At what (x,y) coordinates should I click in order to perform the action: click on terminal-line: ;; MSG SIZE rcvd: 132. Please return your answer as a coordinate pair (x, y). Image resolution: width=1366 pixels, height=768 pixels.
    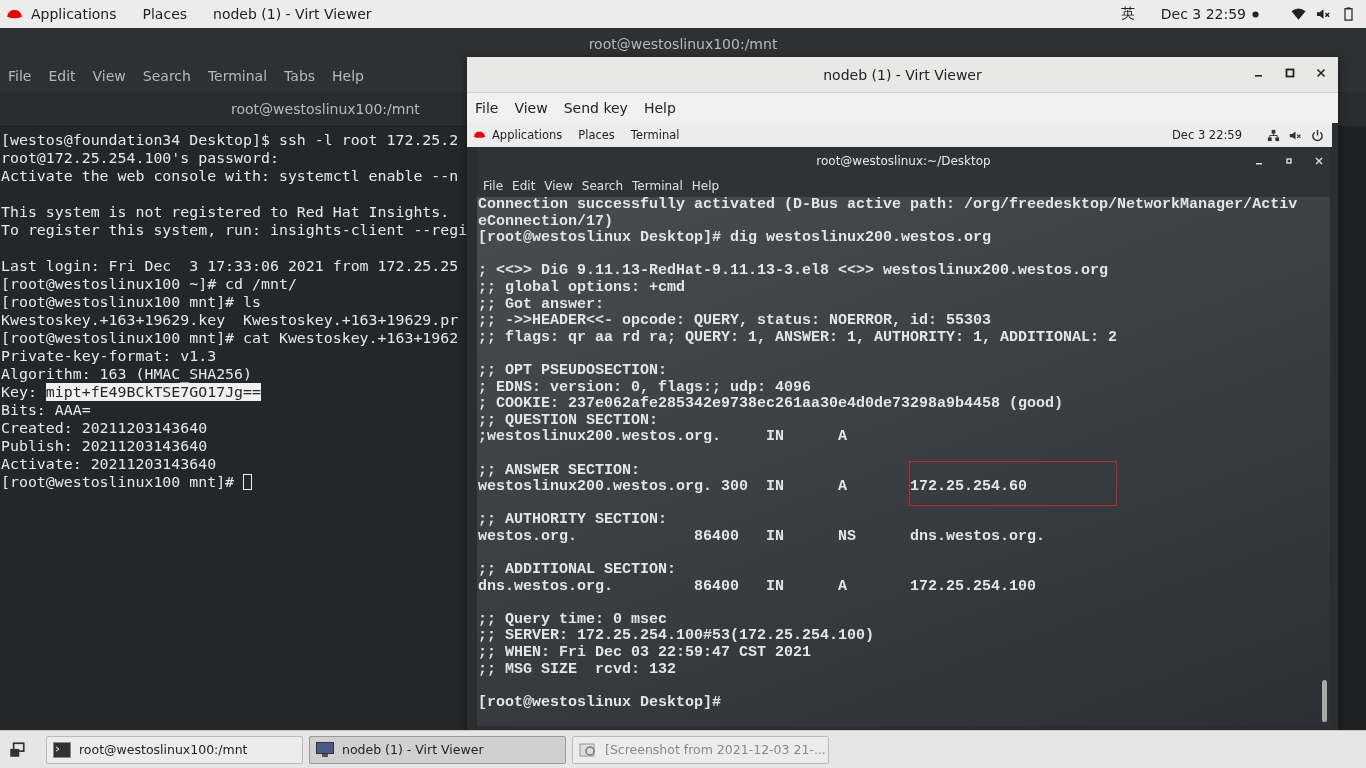
    Looking at the image, I should click on (577, 669).